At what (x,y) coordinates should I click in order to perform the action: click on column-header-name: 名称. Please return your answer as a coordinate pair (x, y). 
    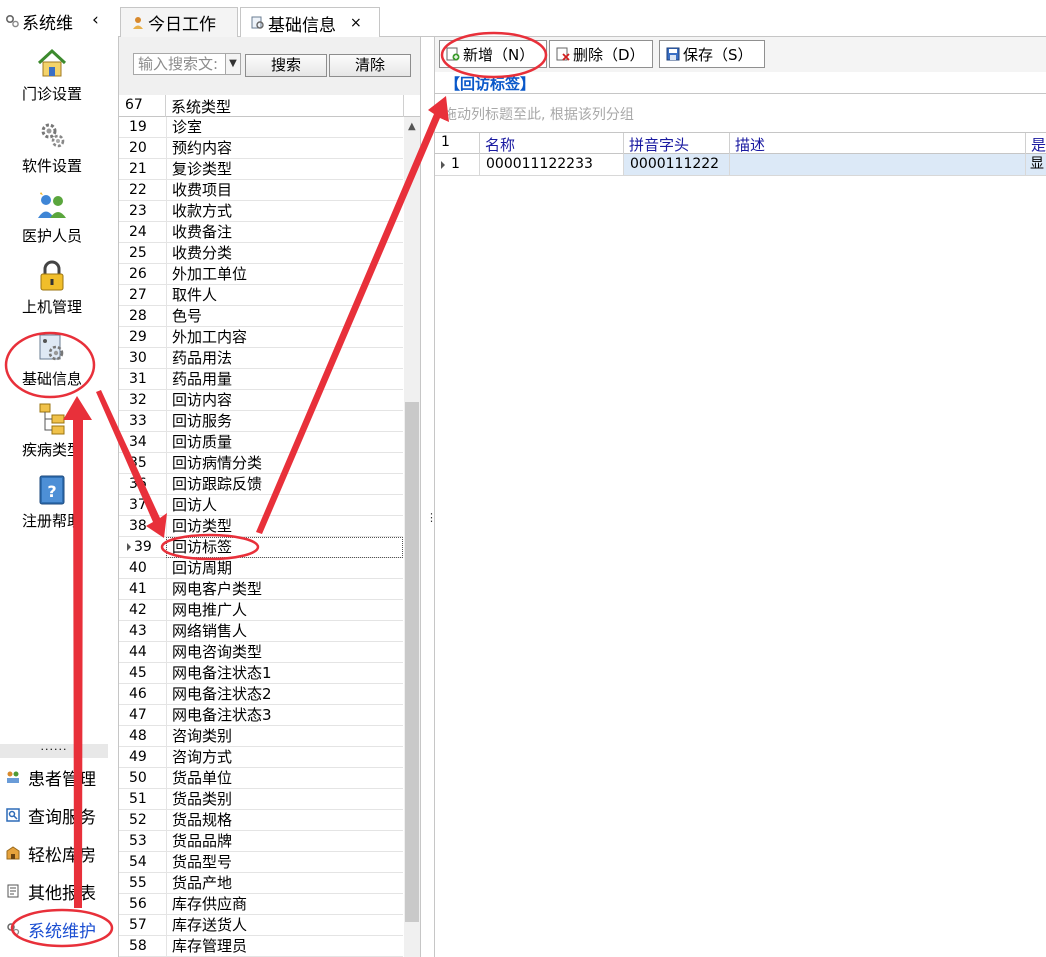
    Looking at the image, I should click on (500, 144).